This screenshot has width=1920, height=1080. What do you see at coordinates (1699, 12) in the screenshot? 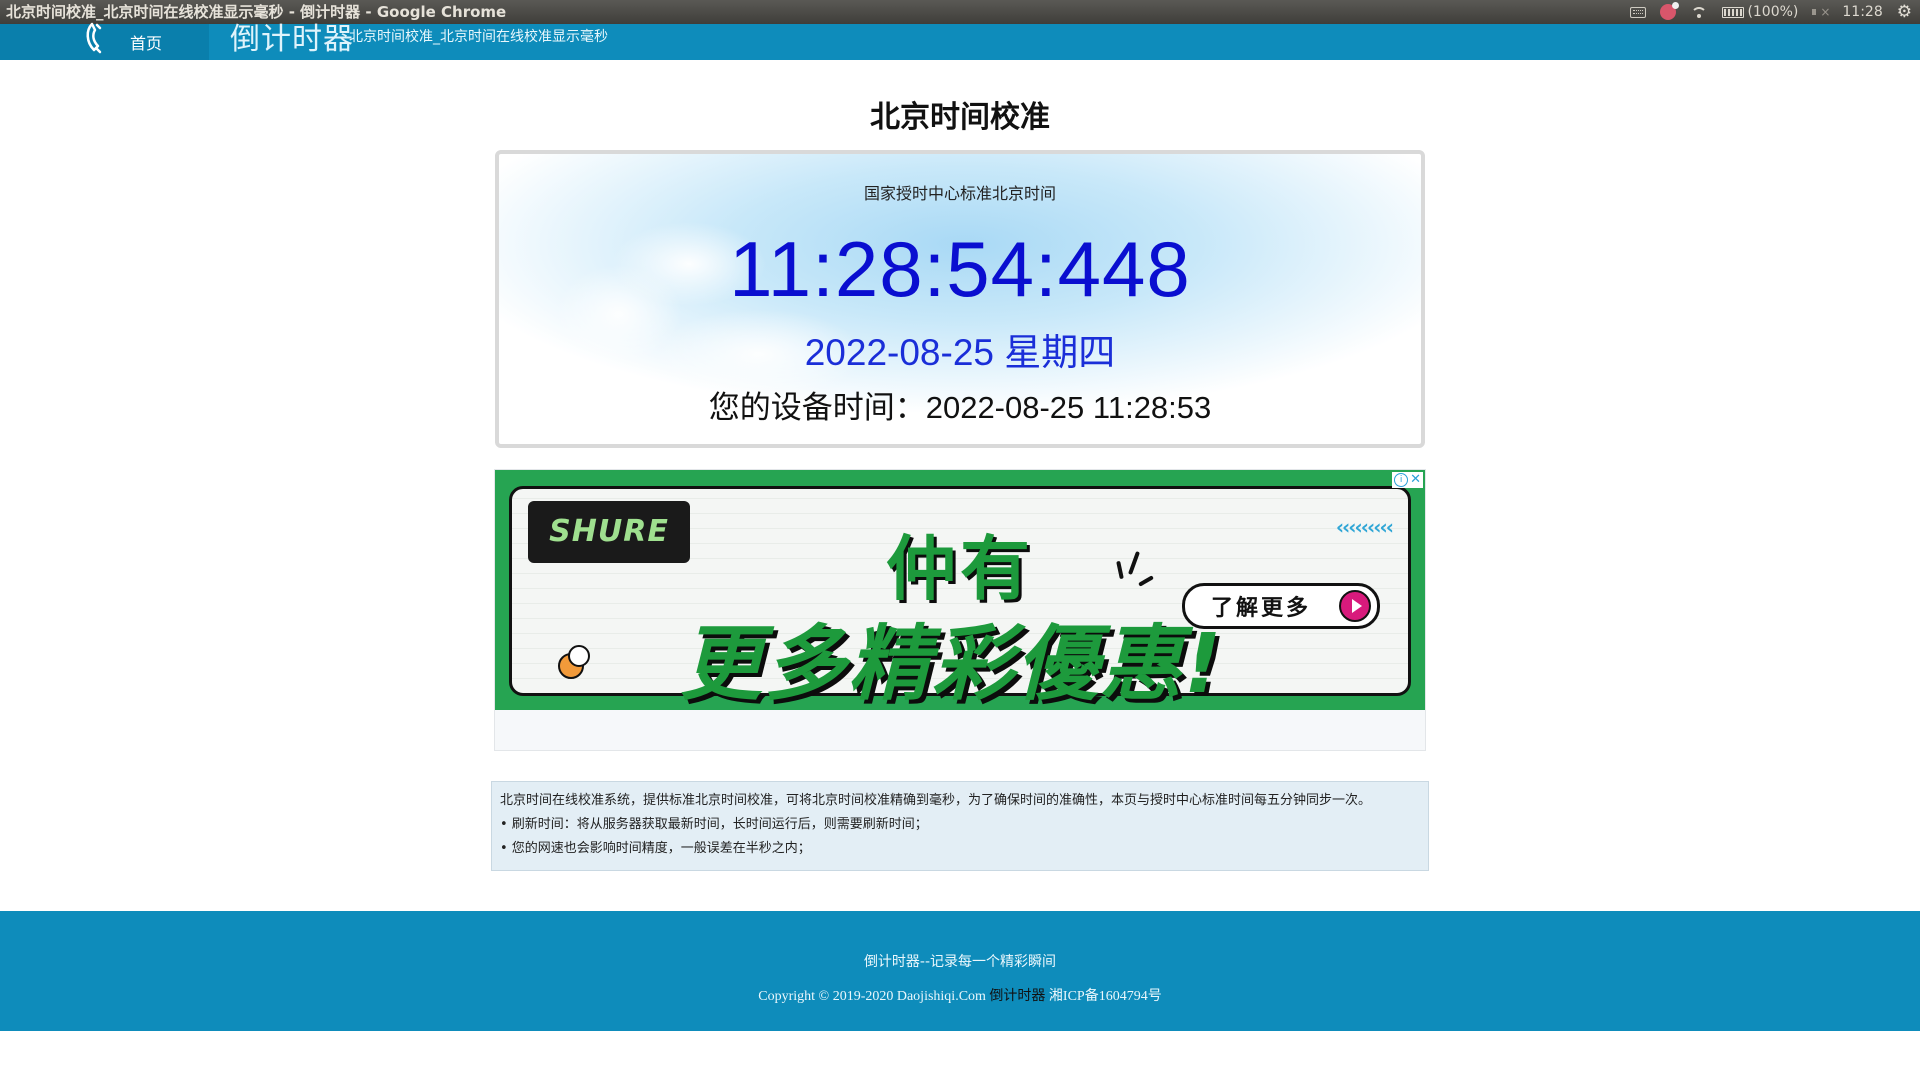
I see `wifi-icon` at bounding box center [1699, 12].